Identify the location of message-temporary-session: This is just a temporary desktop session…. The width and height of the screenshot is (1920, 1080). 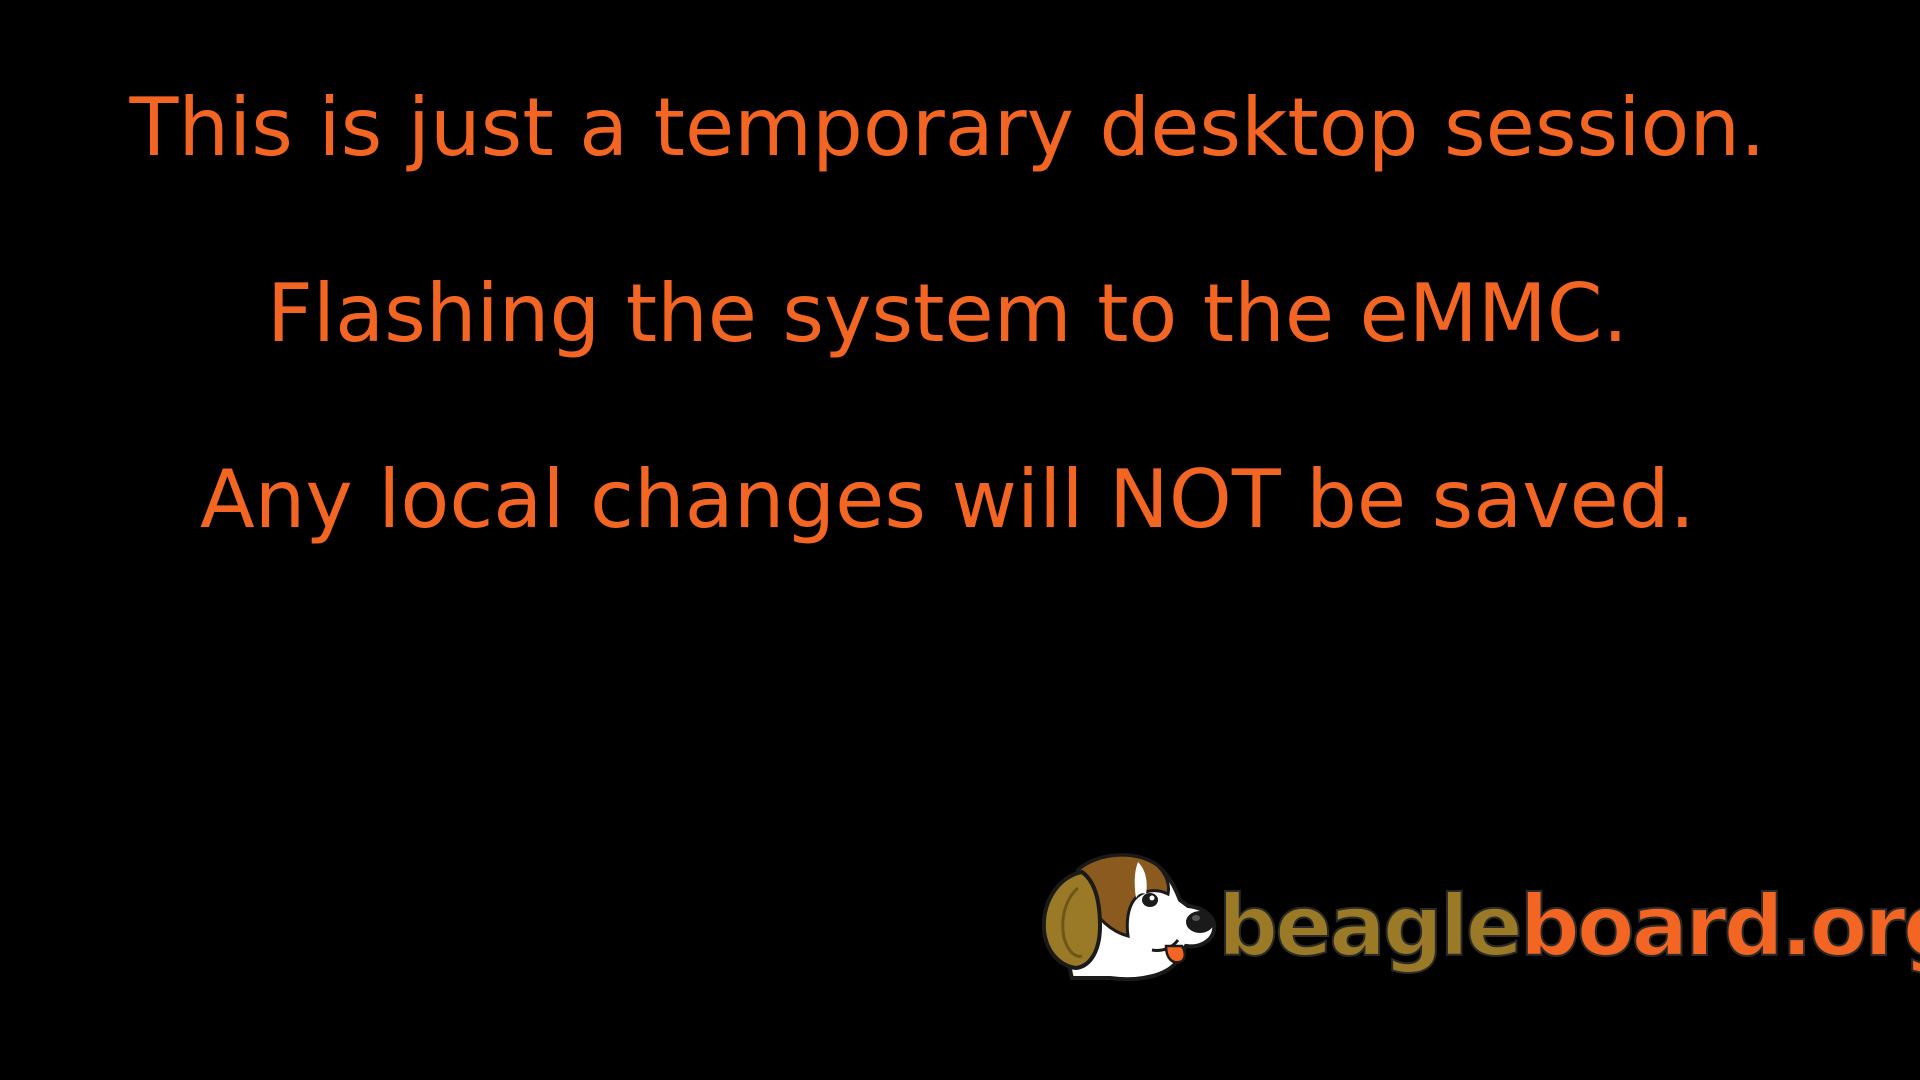
(947, 127).